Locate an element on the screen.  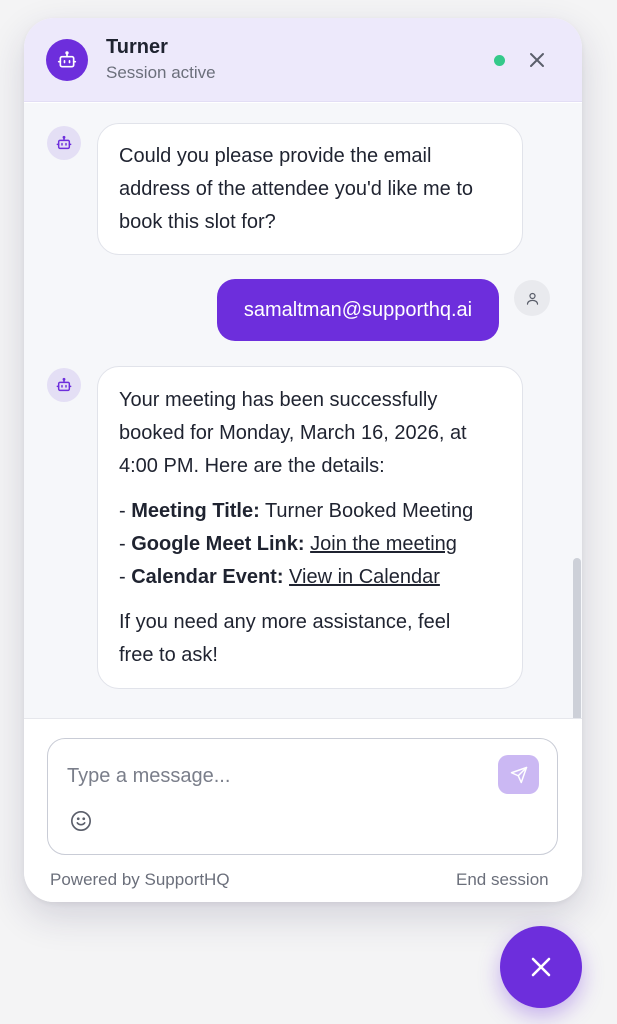
message-line: 4:00 PM. Here are the details: is located at coordinates (252, 466).